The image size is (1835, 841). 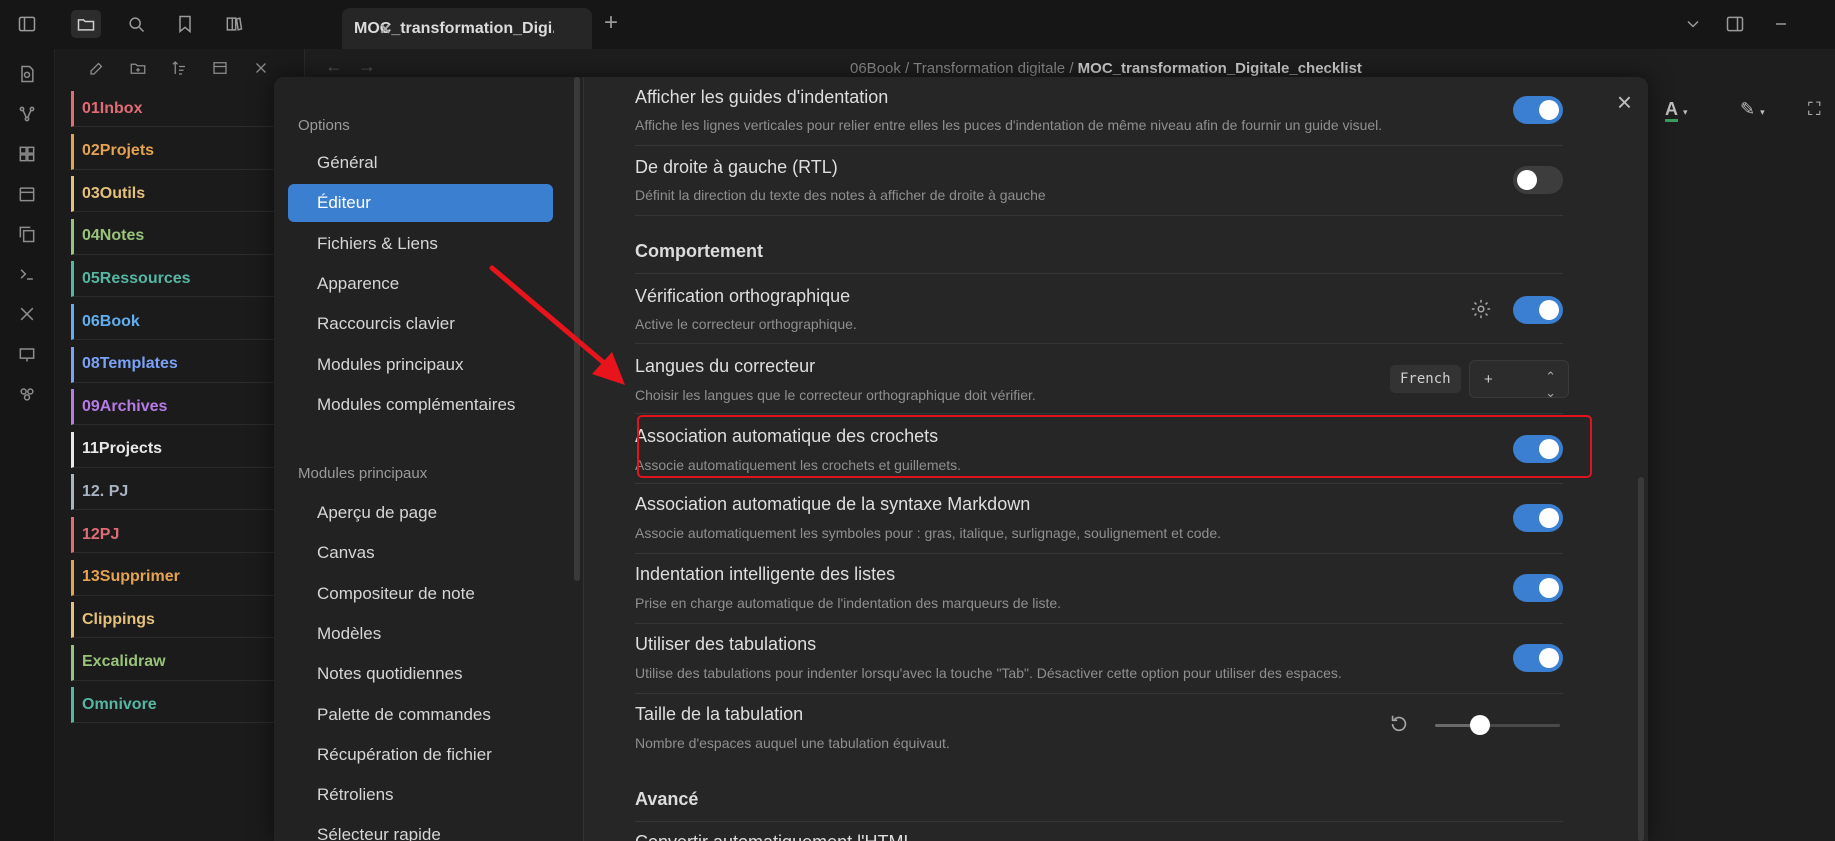 What do you see at coordinates (420, 405) in the screenshot?
I see `sidebar-option-item: Modules complémentaires` at bounding box center [420, 405].